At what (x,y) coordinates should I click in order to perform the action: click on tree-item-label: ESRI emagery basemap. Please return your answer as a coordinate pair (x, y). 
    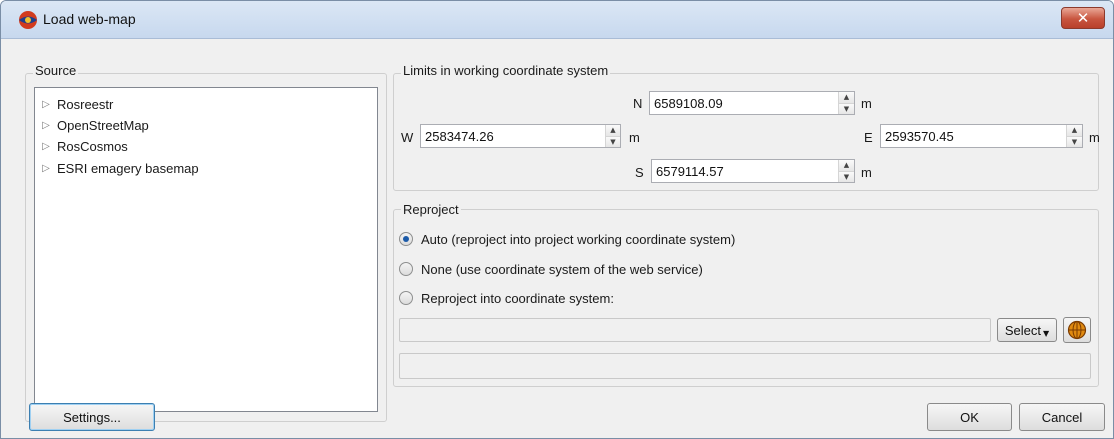
    Looking at the image, I should click on (128, 168).